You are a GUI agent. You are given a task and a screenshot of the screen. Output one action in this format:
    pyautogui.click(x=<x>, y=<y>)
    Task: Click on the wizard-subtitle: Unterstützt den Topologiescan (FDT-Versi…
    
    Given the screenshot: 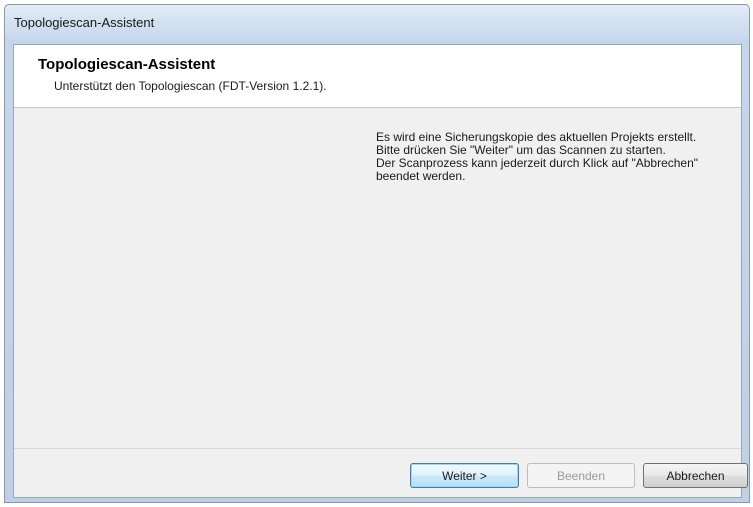 What is the action you would take?
    pyautogui.click(x=190, y=86)
    